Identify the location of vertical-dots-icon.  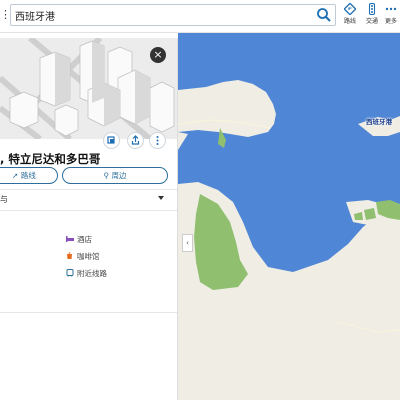
(157, 140).